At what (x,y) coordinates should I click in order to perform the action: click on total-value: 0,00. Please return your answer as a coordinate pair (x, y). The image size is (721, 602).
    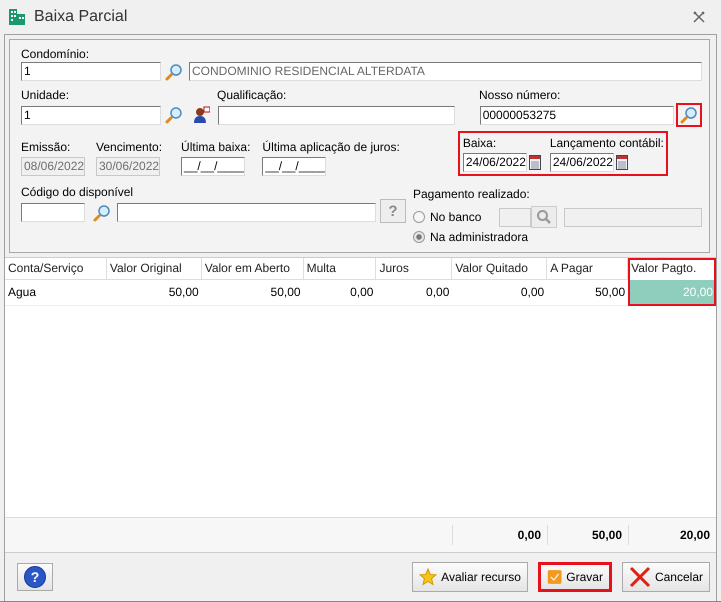
    Looking at the image, I should click on (499, 535).